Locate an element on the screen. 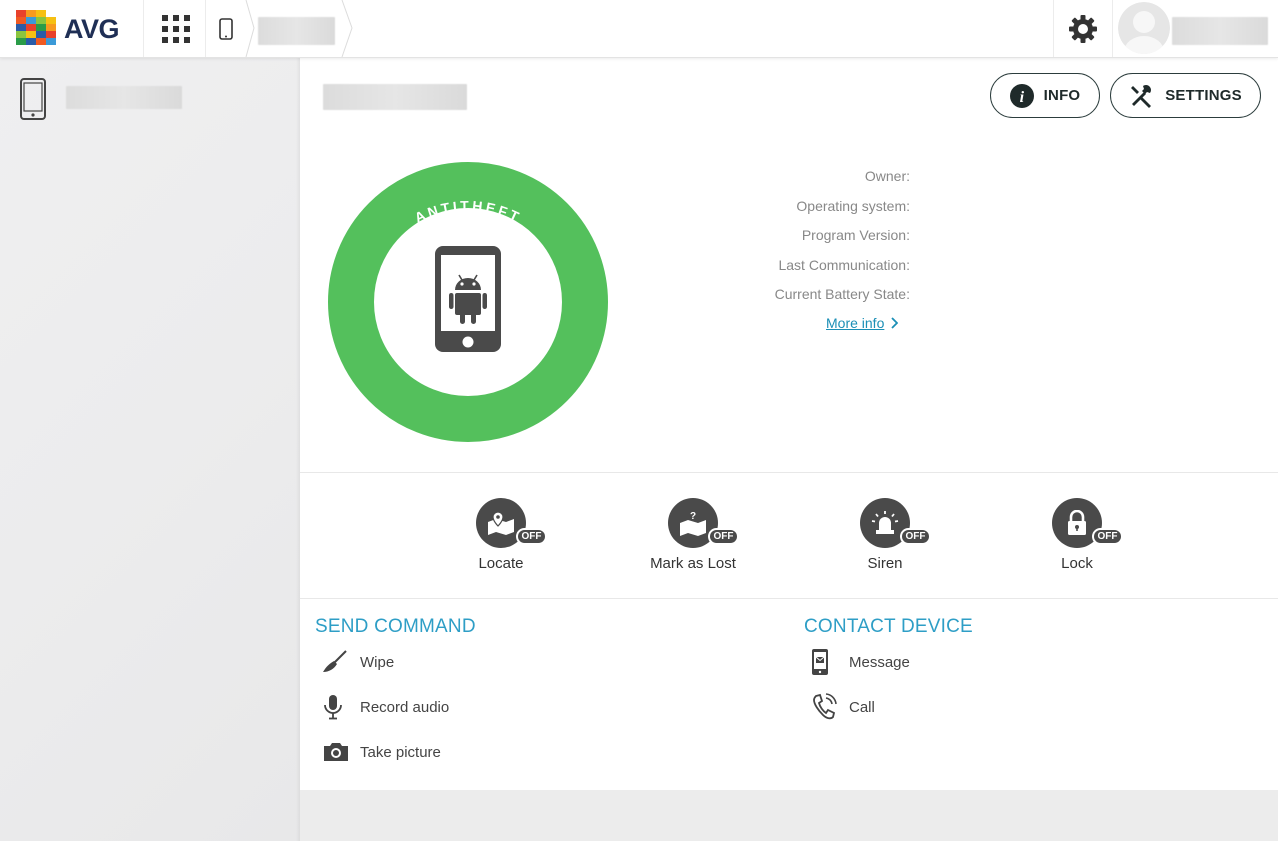 The image size is (1278, 841). call-command-label: Call is located at coordinates (862, 707).